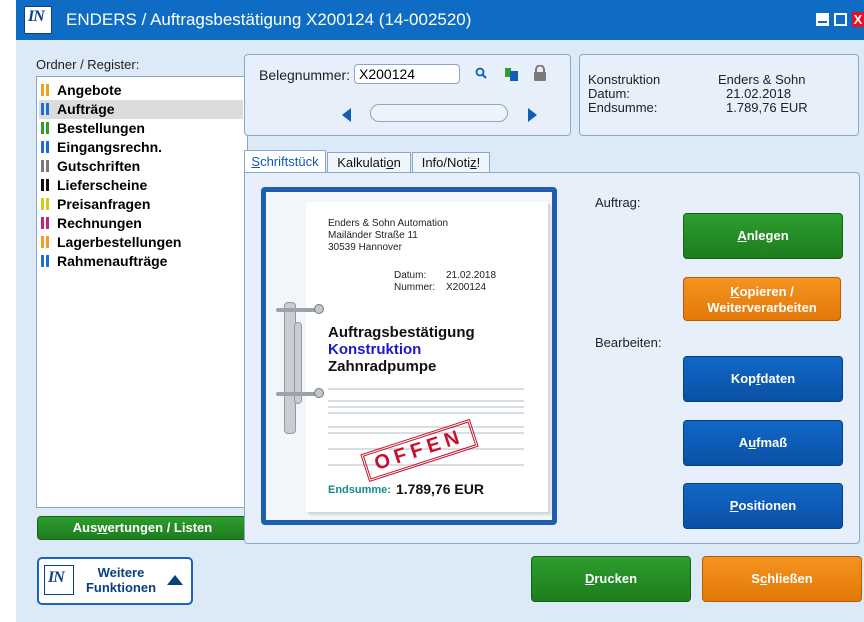  Describe the element at coordinates (466, 287) in the screenshot. I see `doc-nummer-value: X200124` at that location.